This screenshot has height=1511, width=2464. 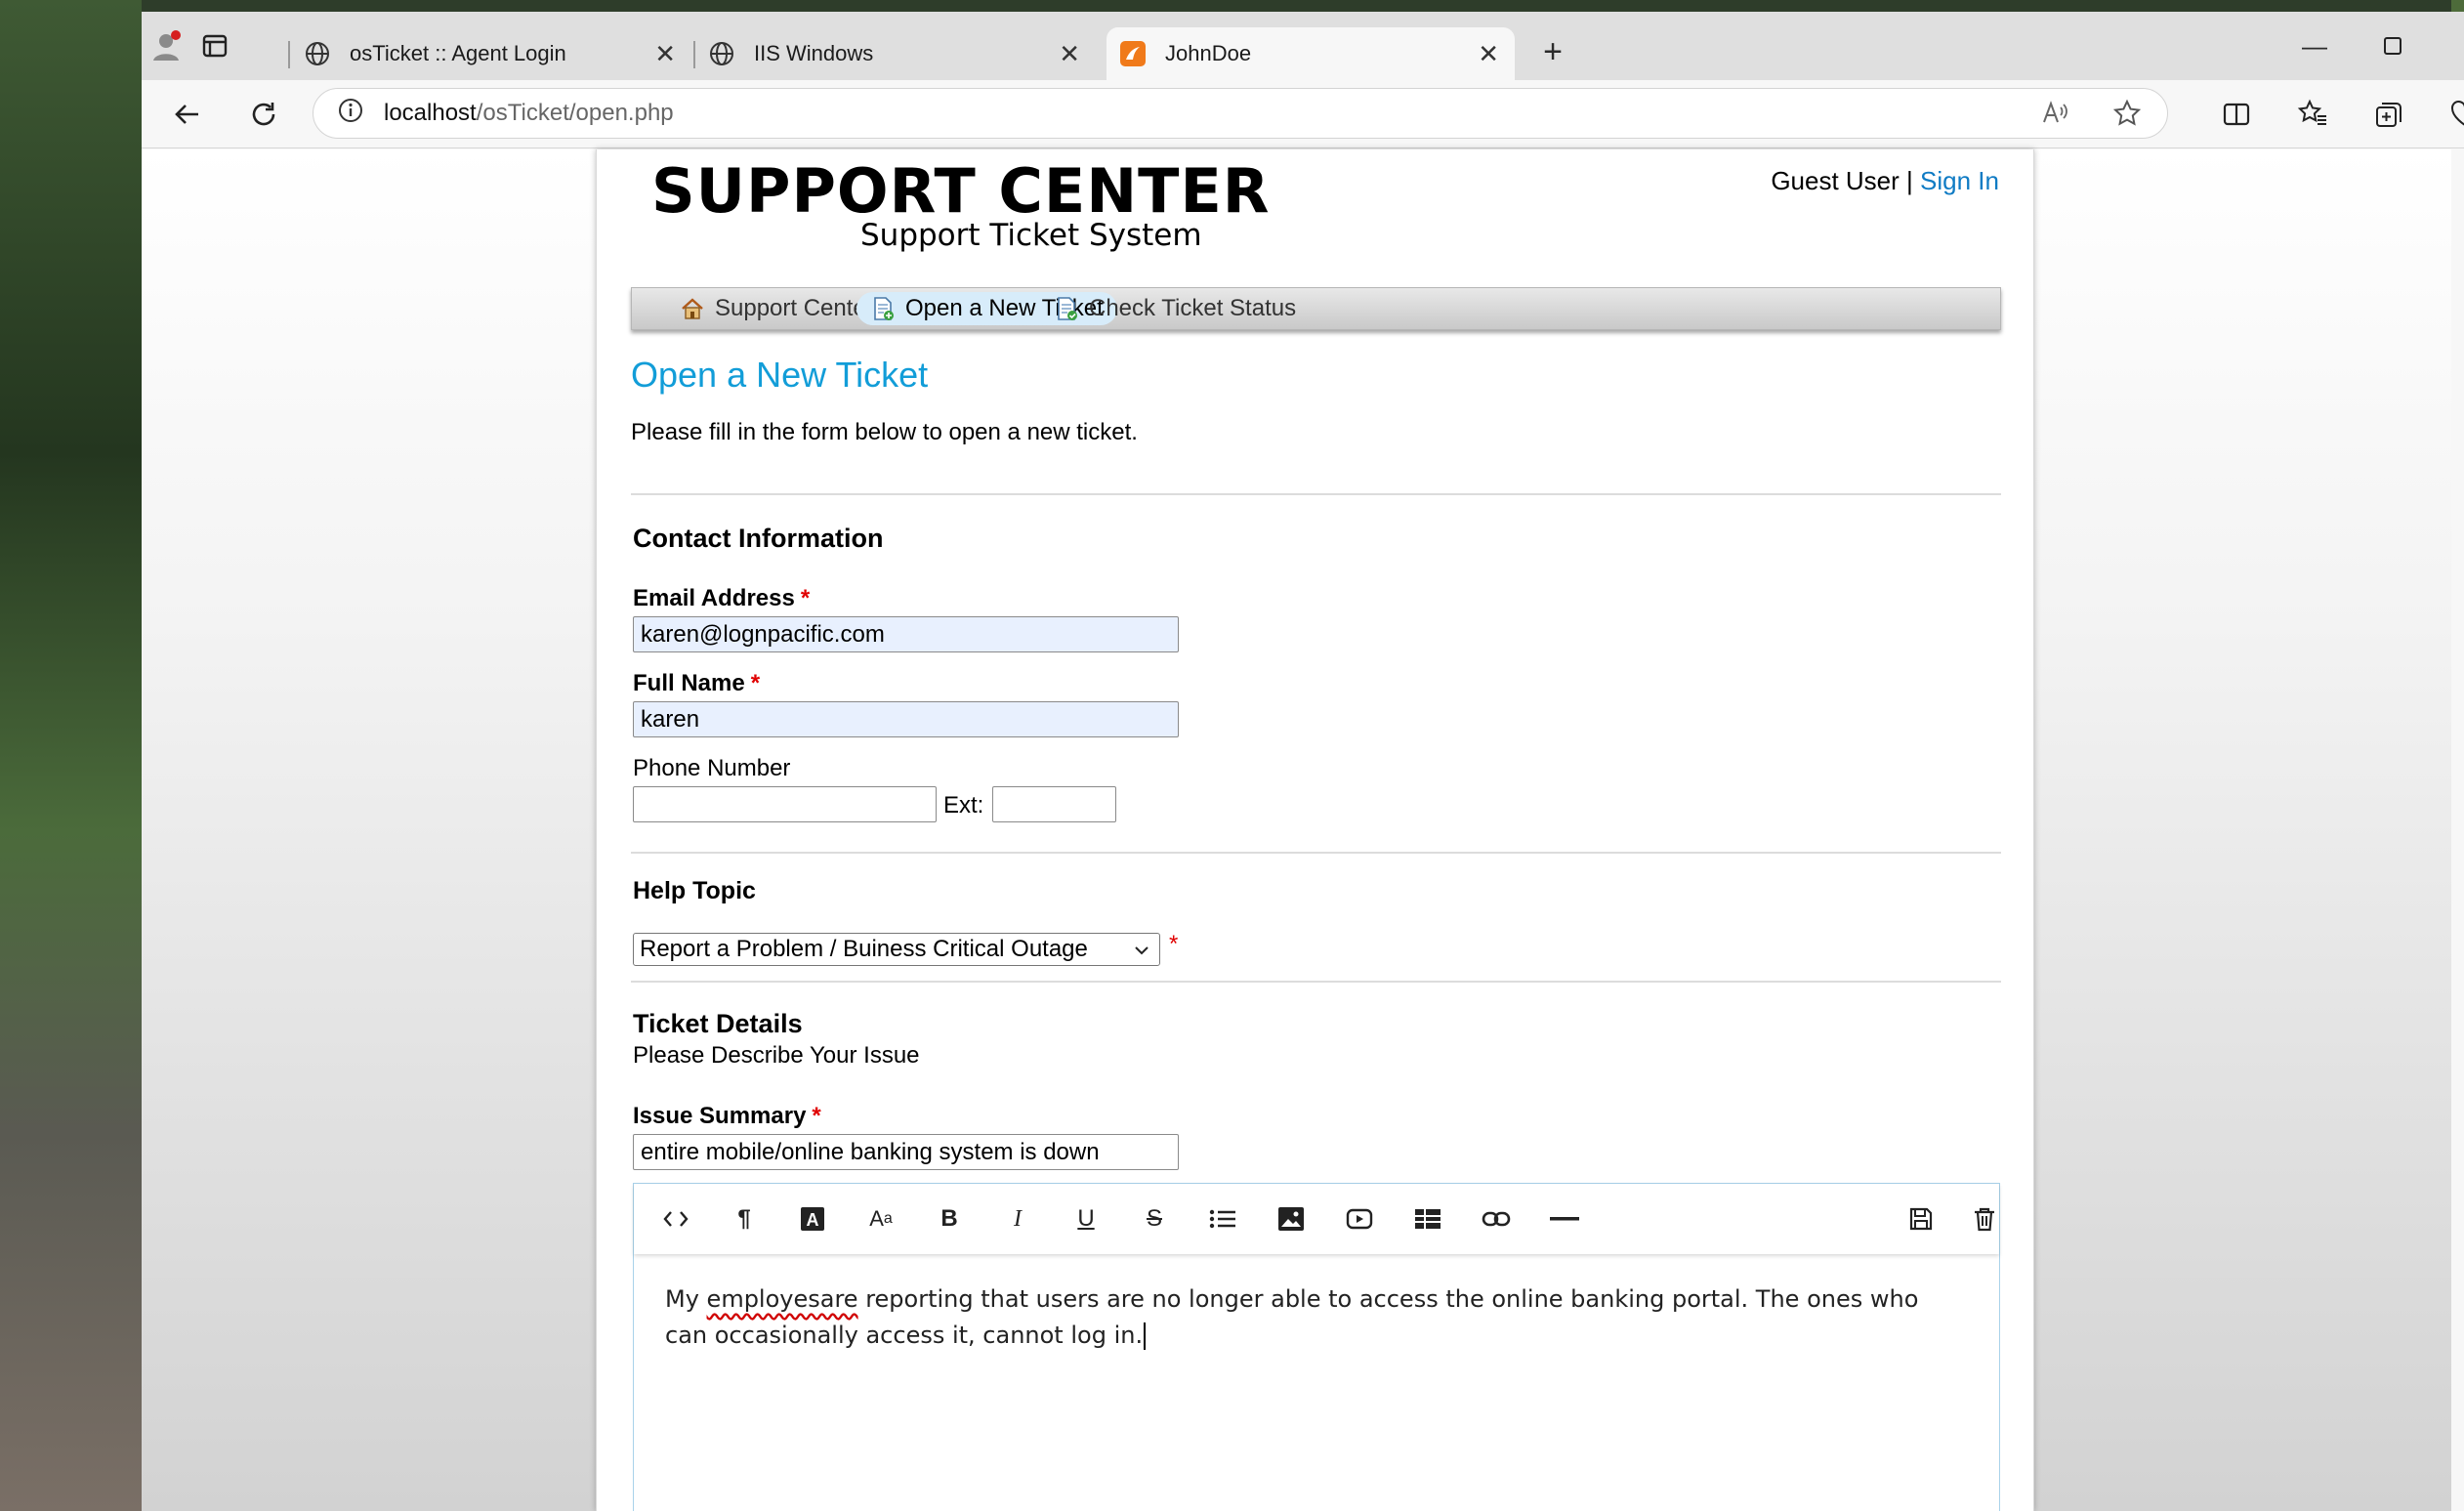 I want to click on home-icon, so click(x=692, y=308).